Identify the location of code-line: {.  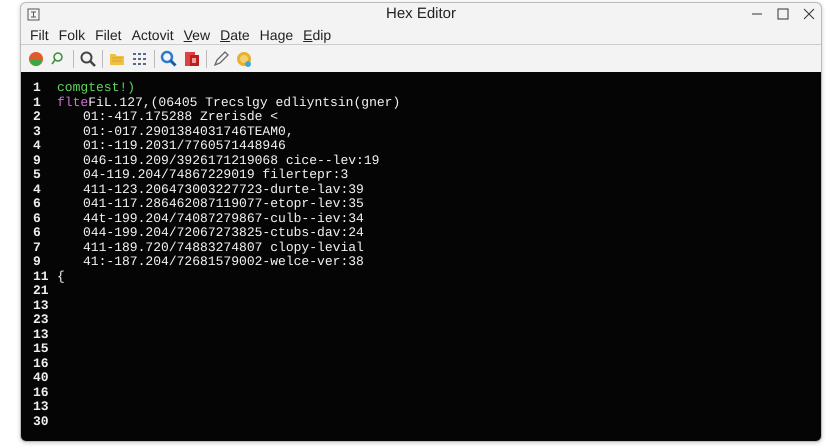
(61, 277).